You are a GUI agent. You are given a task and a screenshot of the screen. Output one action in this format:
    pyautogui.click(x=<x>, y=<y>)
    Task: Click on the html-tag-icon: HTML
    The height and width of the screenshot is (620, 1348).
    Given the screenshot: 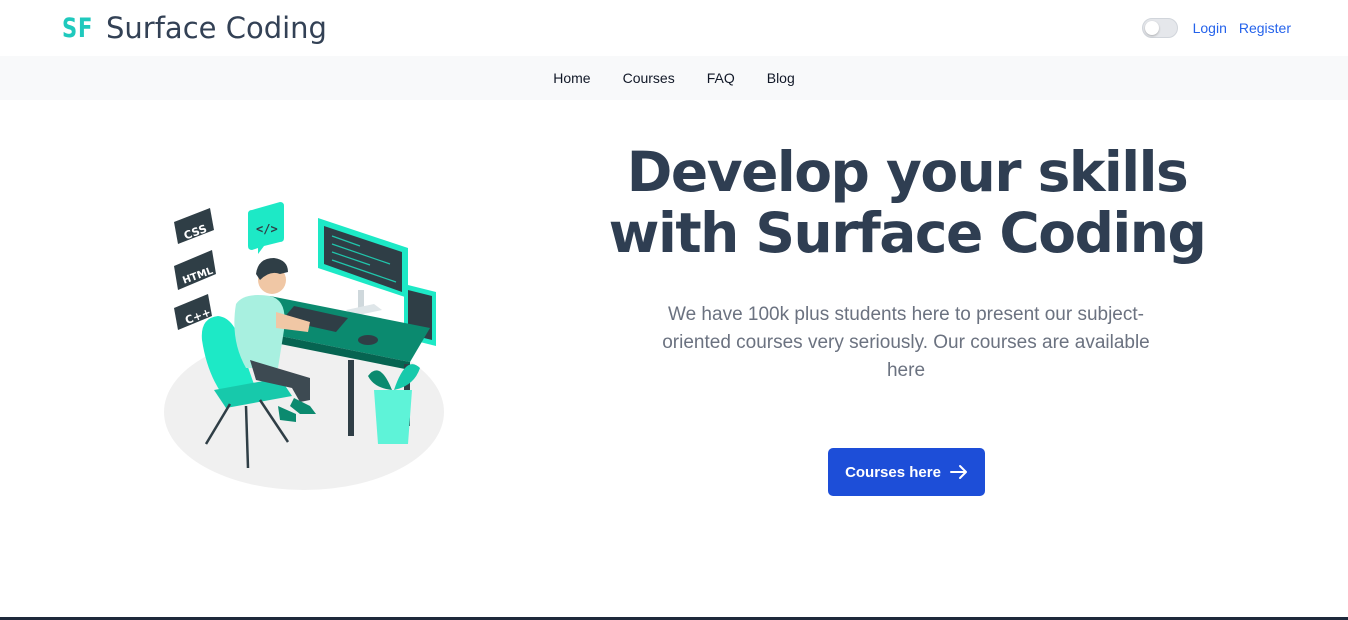 What is the action you would take?
    pyautogui.click(x=195, y=270)
    